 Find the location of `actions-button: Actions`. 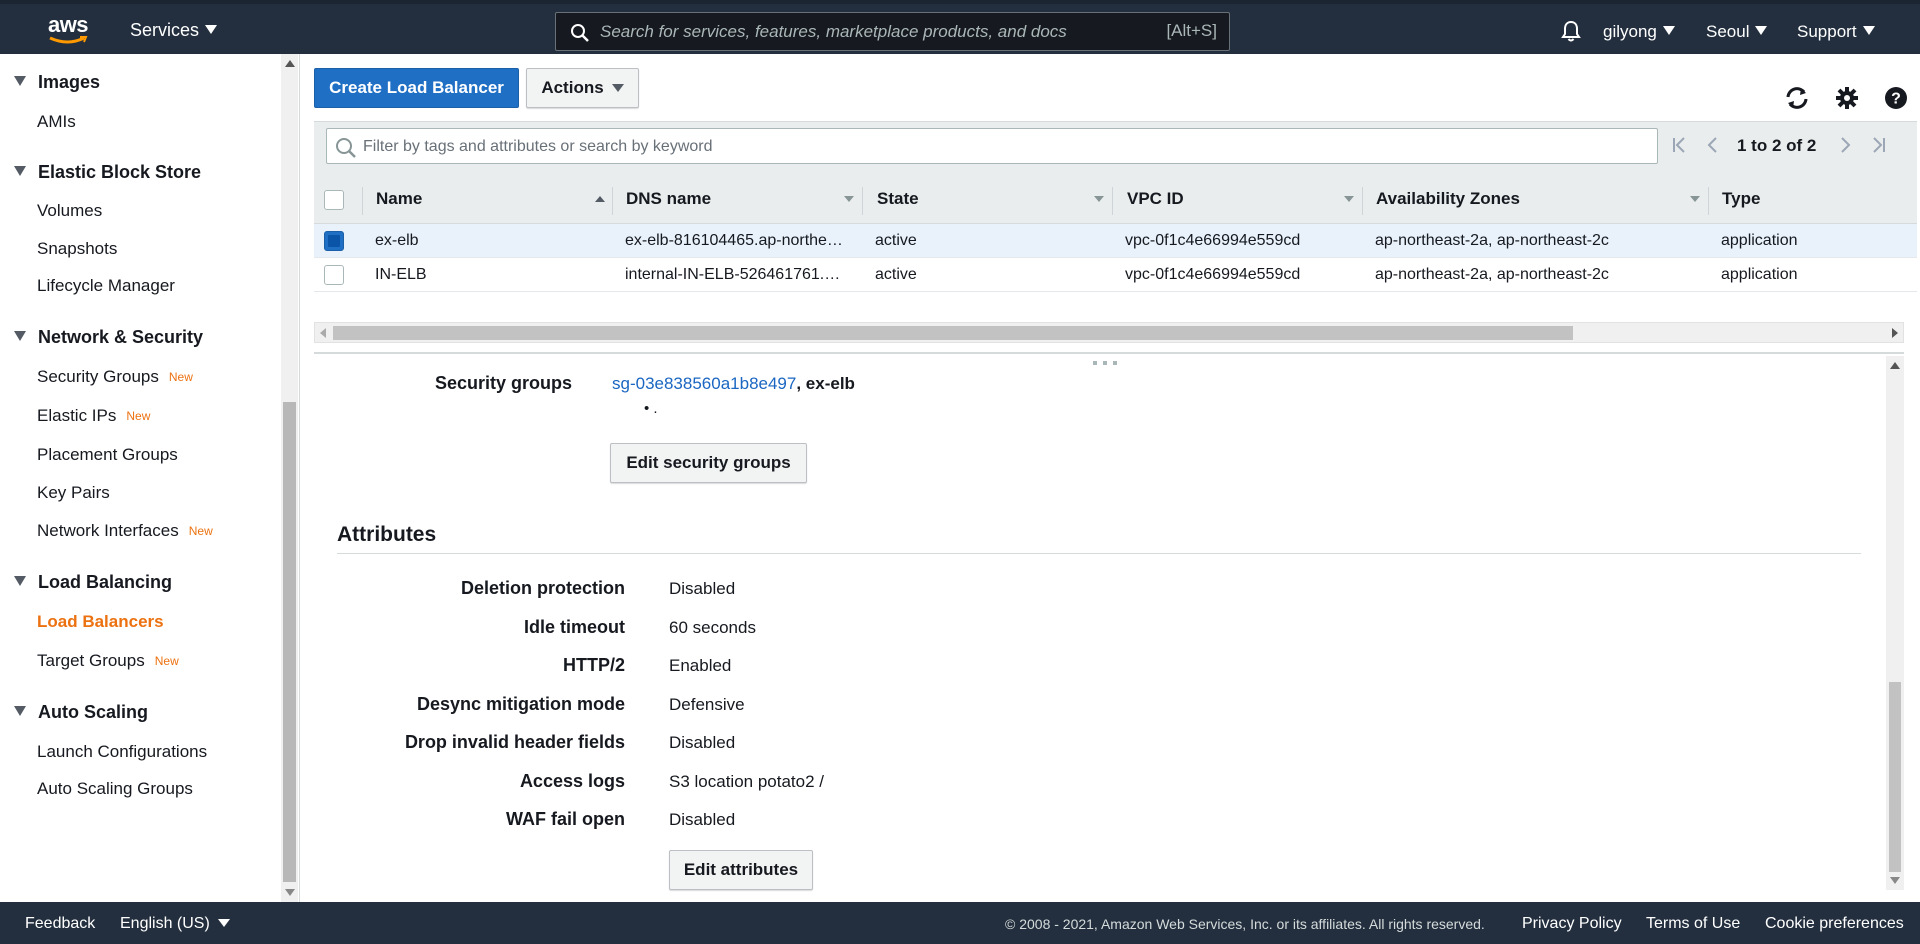

actions-button: Actions is located at coordinates (582, 88).